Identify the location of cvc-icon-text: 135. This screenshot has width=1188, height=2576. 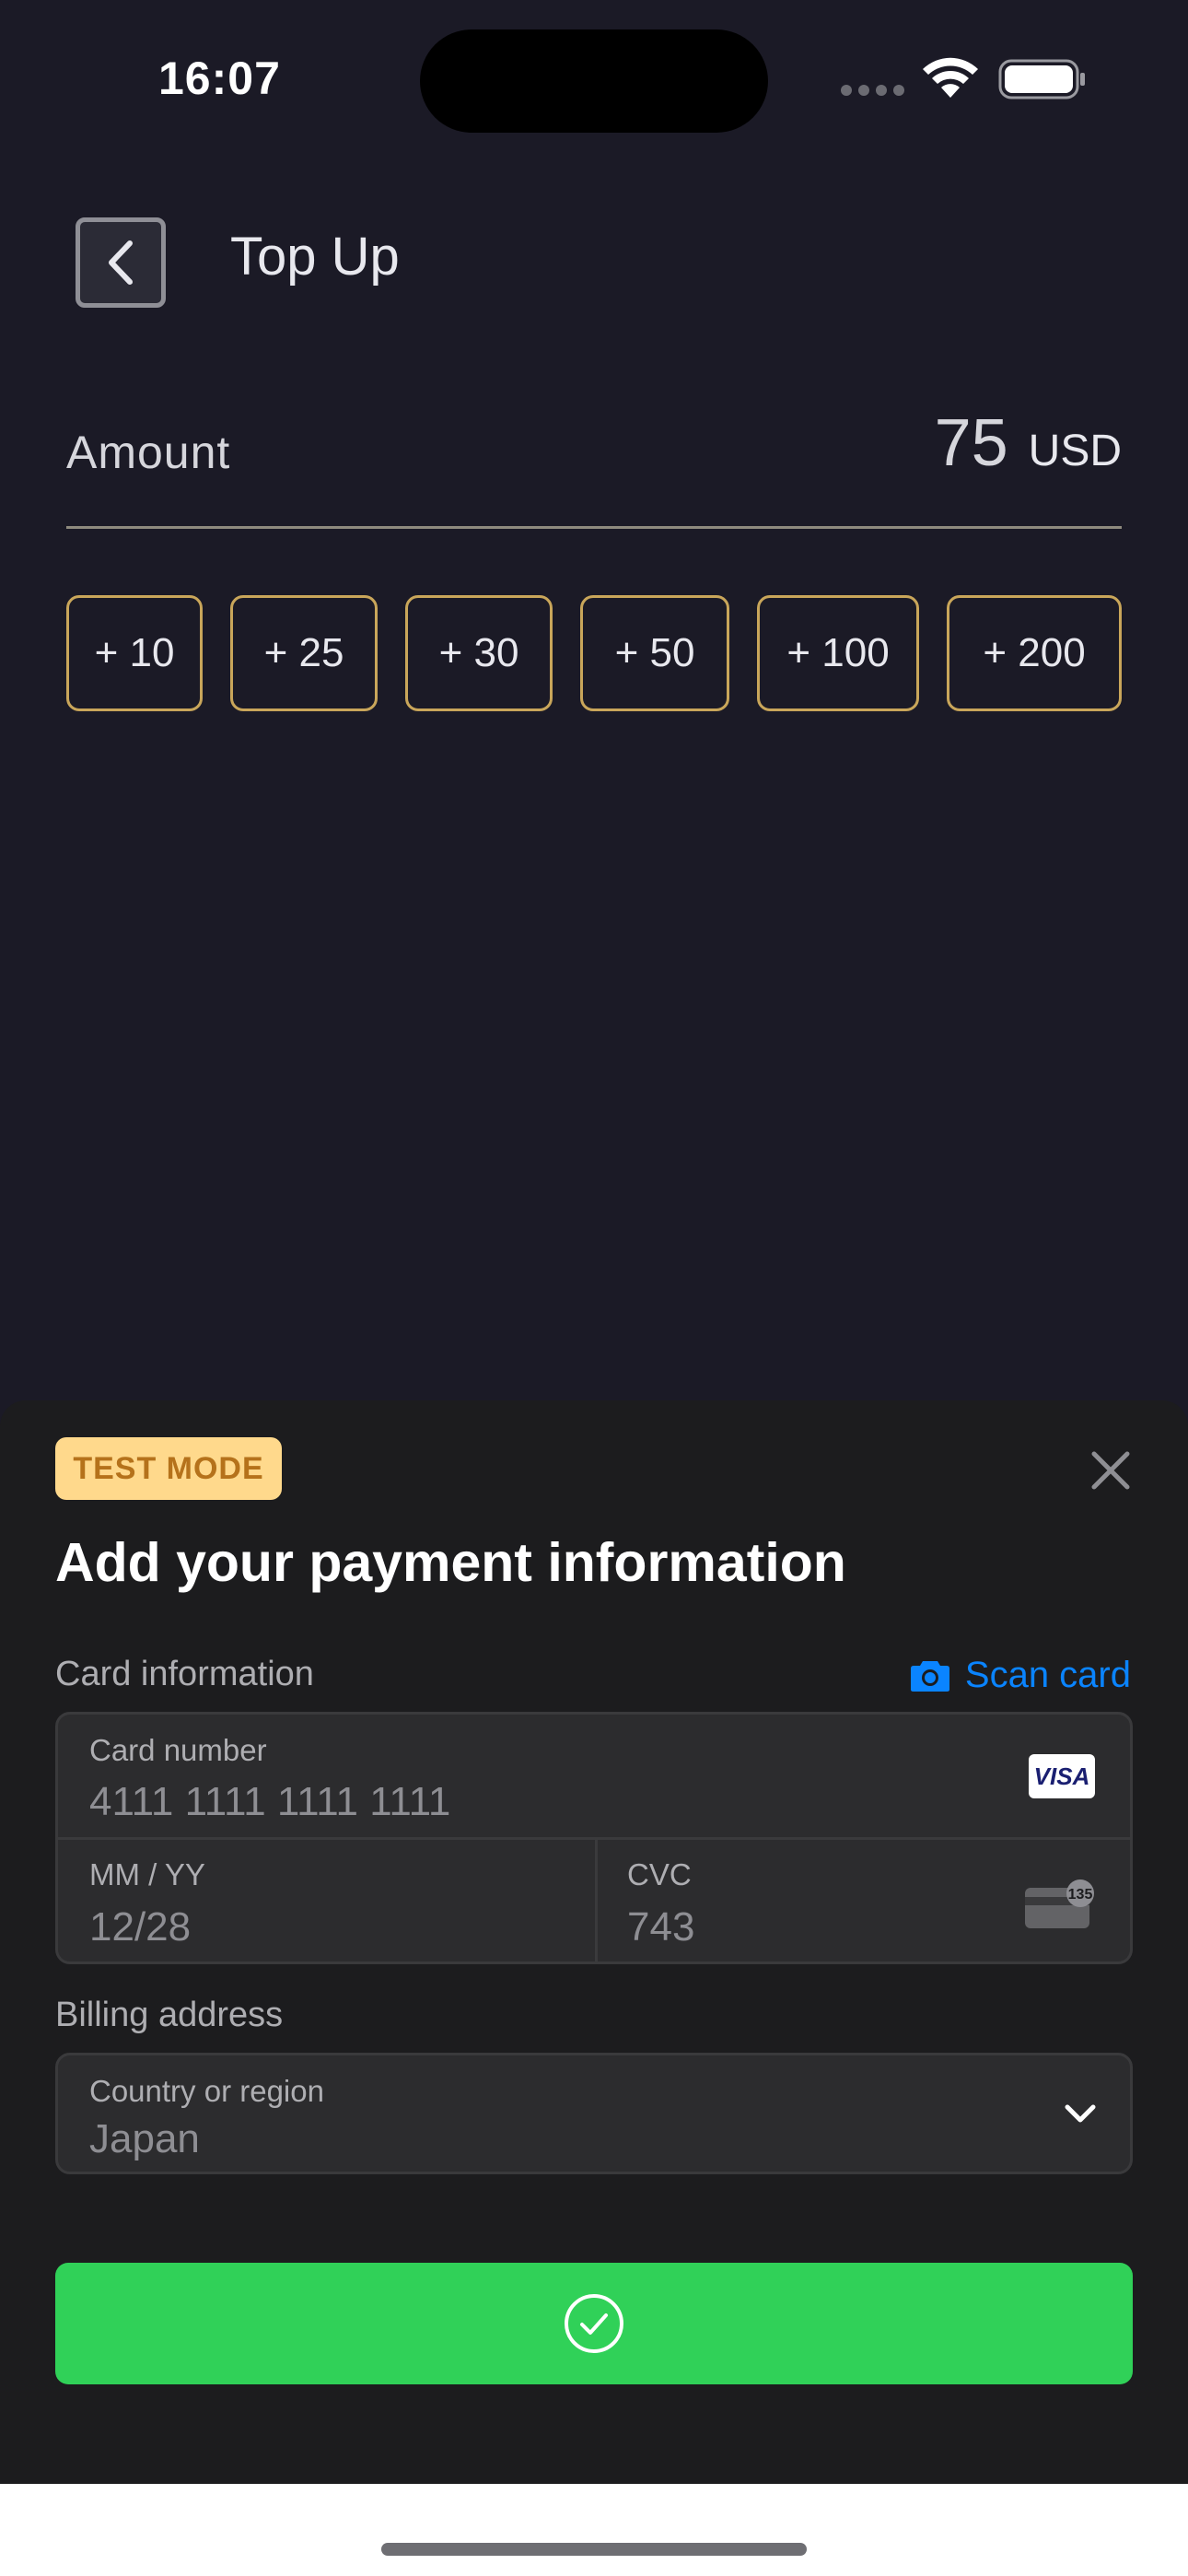
(1080, 1895).